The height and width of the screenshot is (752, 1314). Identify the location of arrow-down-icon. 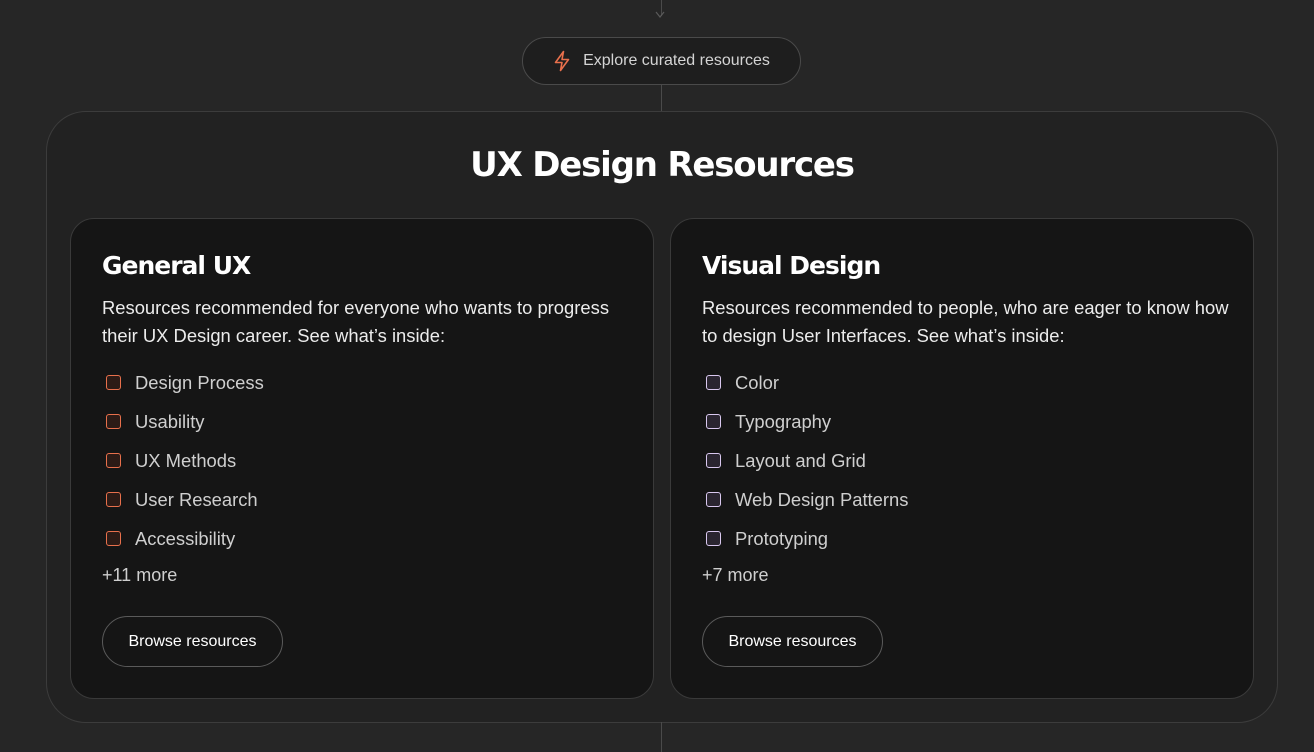
(660, 14).